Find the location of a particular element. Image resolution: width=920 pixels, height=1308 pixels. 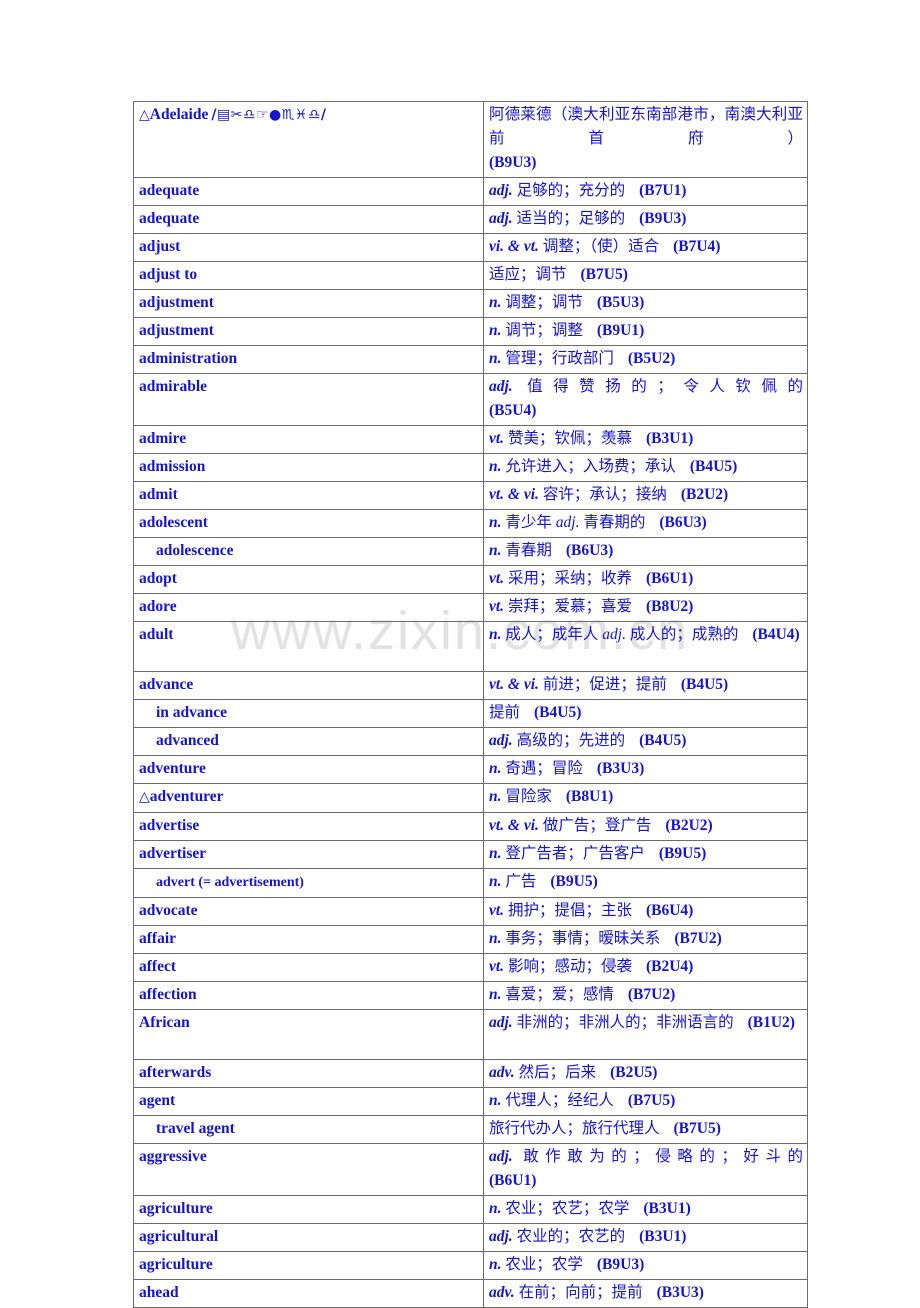

term-cell: advert (= advertisement) is located at coordinates (308, 883).